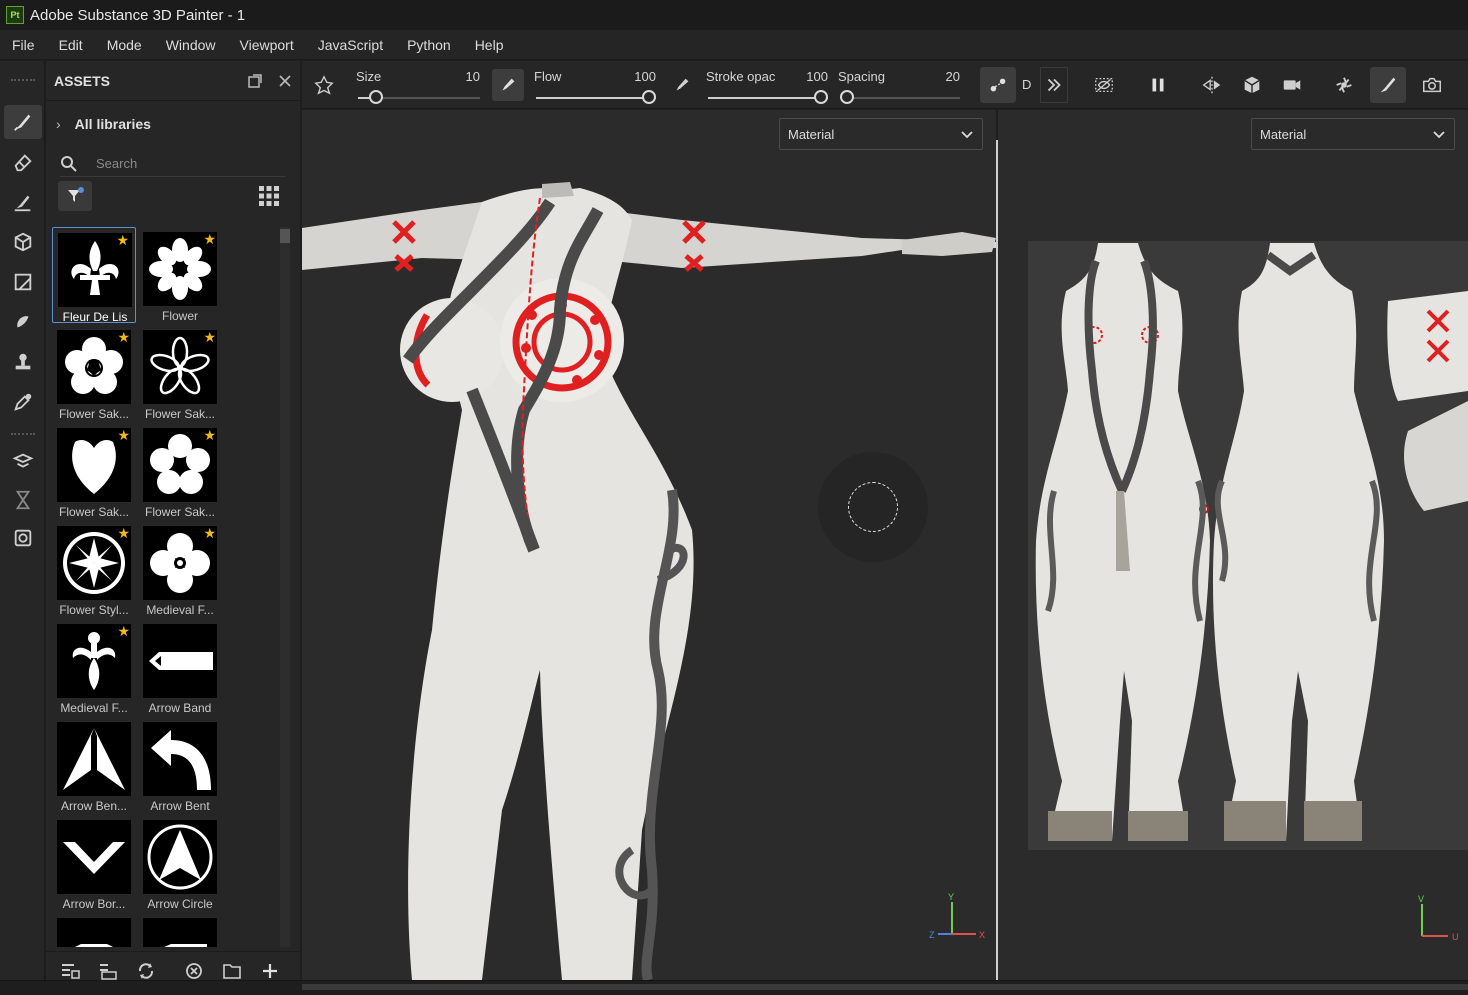 This screenshot has width=1468, height=995. Describe the element at coordinates (1432, 85) in the screenshot. I see `screenshot-button` at that location.